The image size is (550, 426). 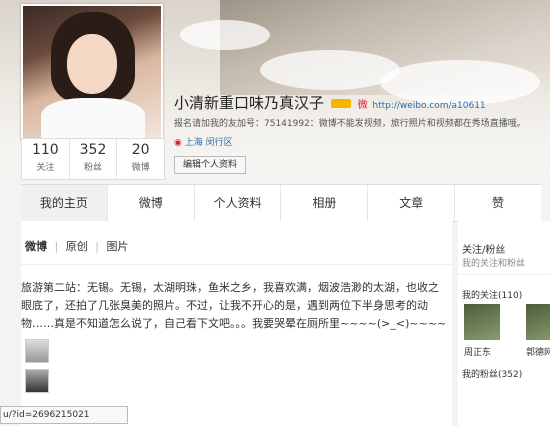 What do you see at coordinates (117, 246) in the screenshot?
I see `filter-pictures: 图片` at bounding box center [117, 246].